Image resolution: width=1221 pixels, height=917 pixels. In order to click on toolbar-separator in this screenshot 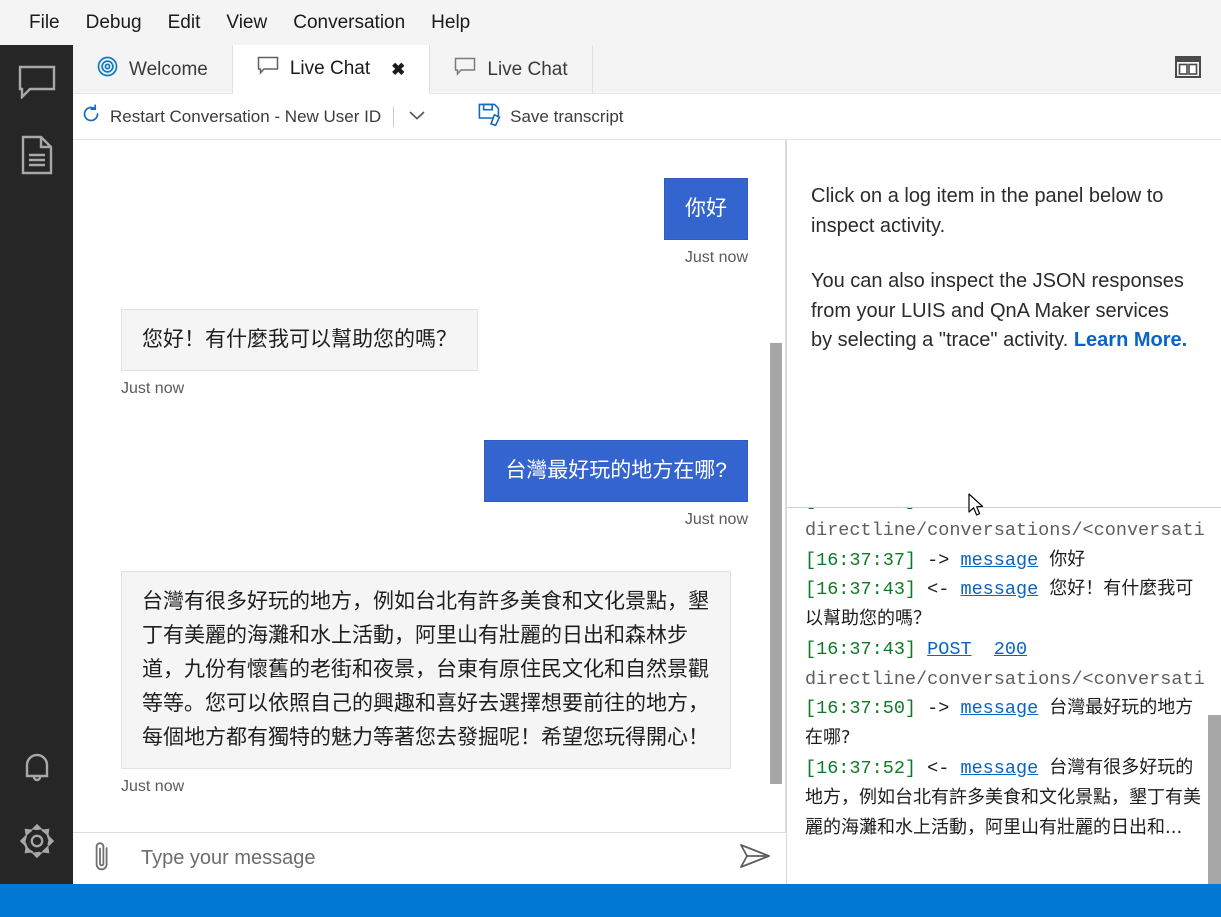, I will do `click(394, 116)`.